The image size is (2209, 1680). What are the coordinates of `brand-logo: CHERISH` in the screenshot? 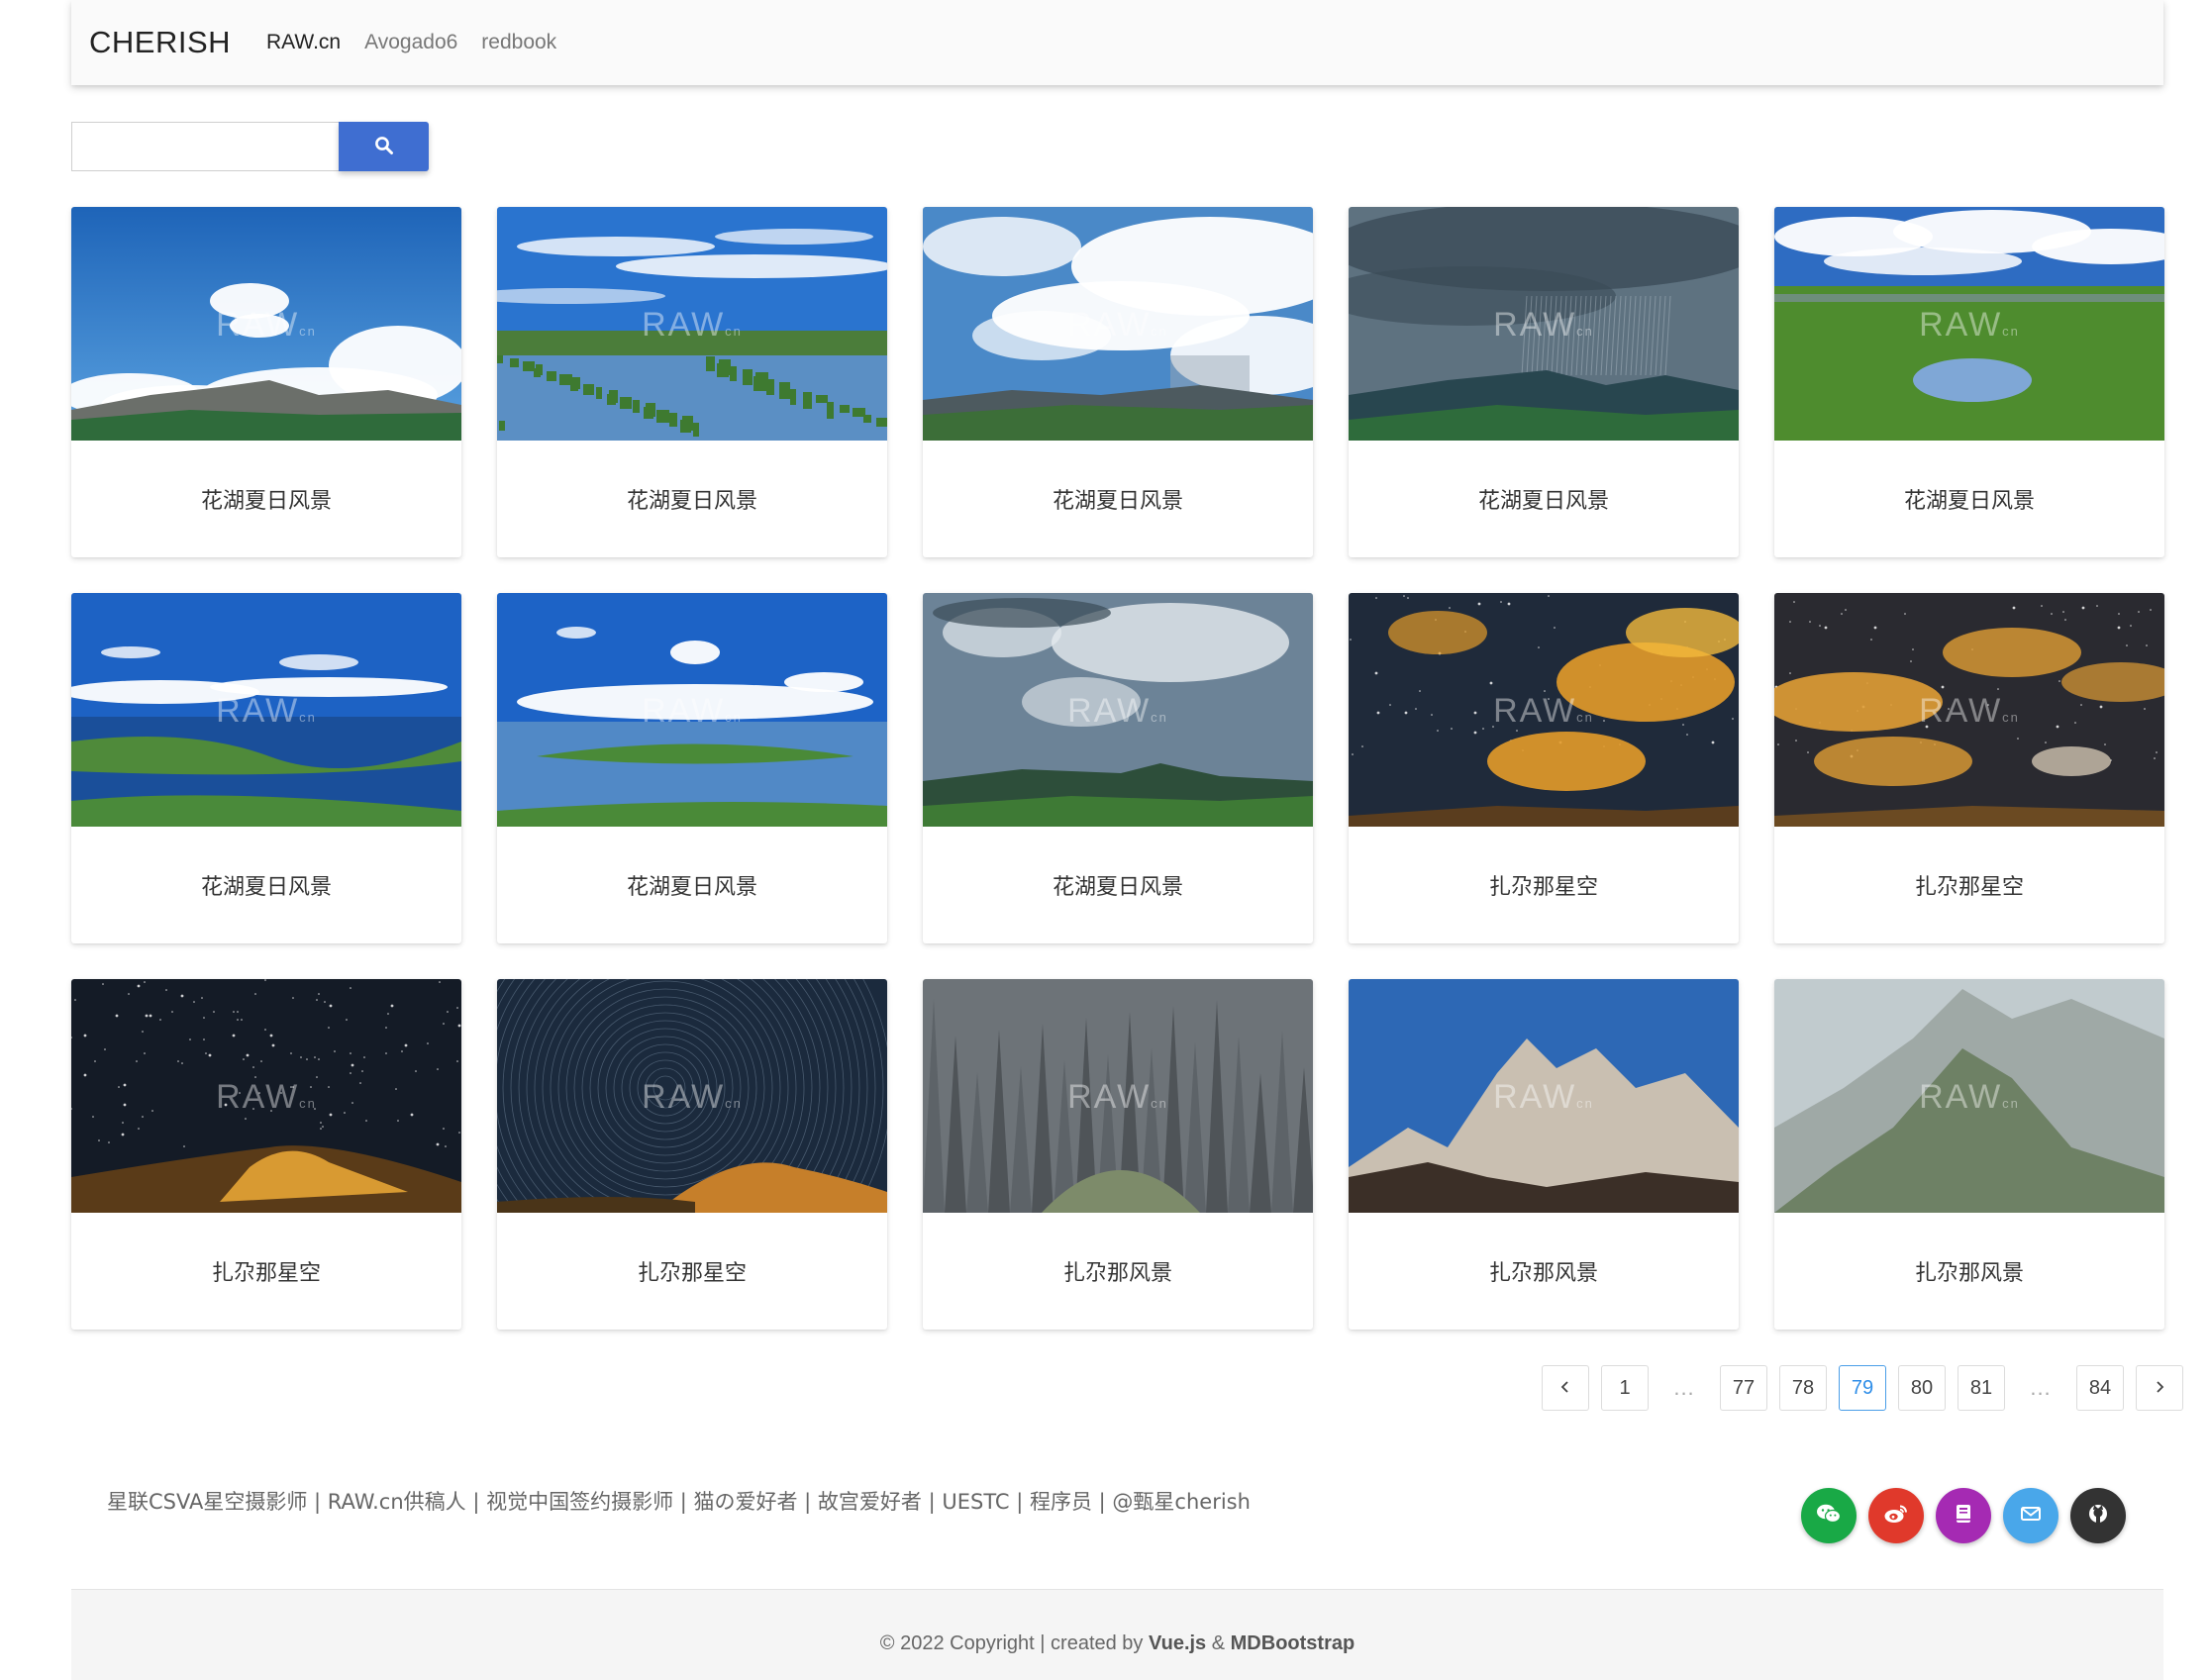 It's located at (160, 42).